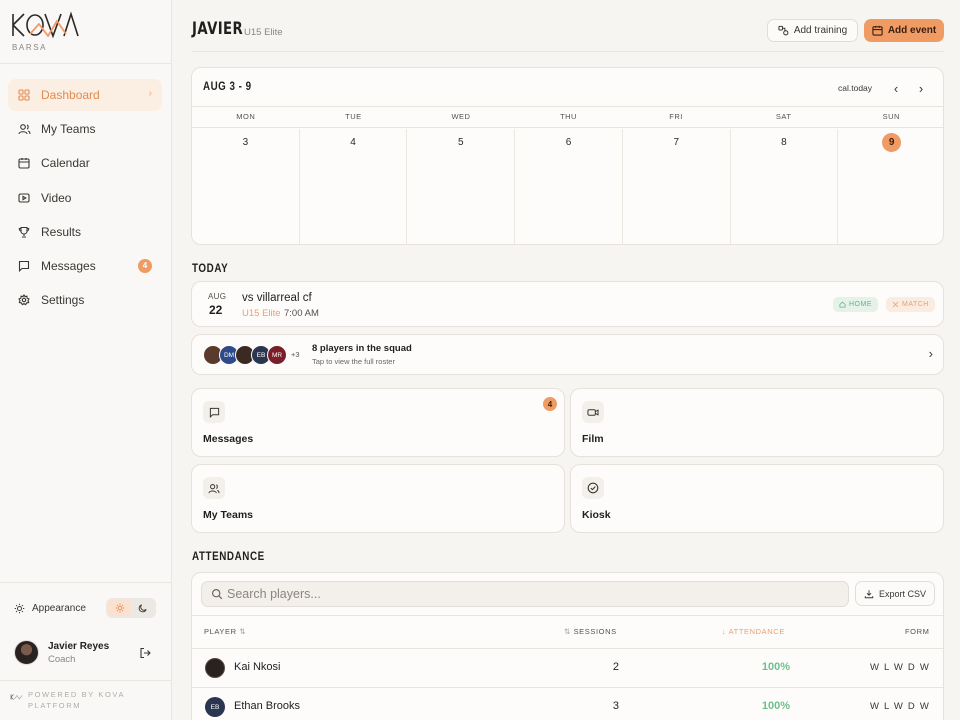 This screenshot has width=960, height=720. Describe the element at coordinates (775, 667) in the screenshot. I see `player-attendance: 100%` at that location.